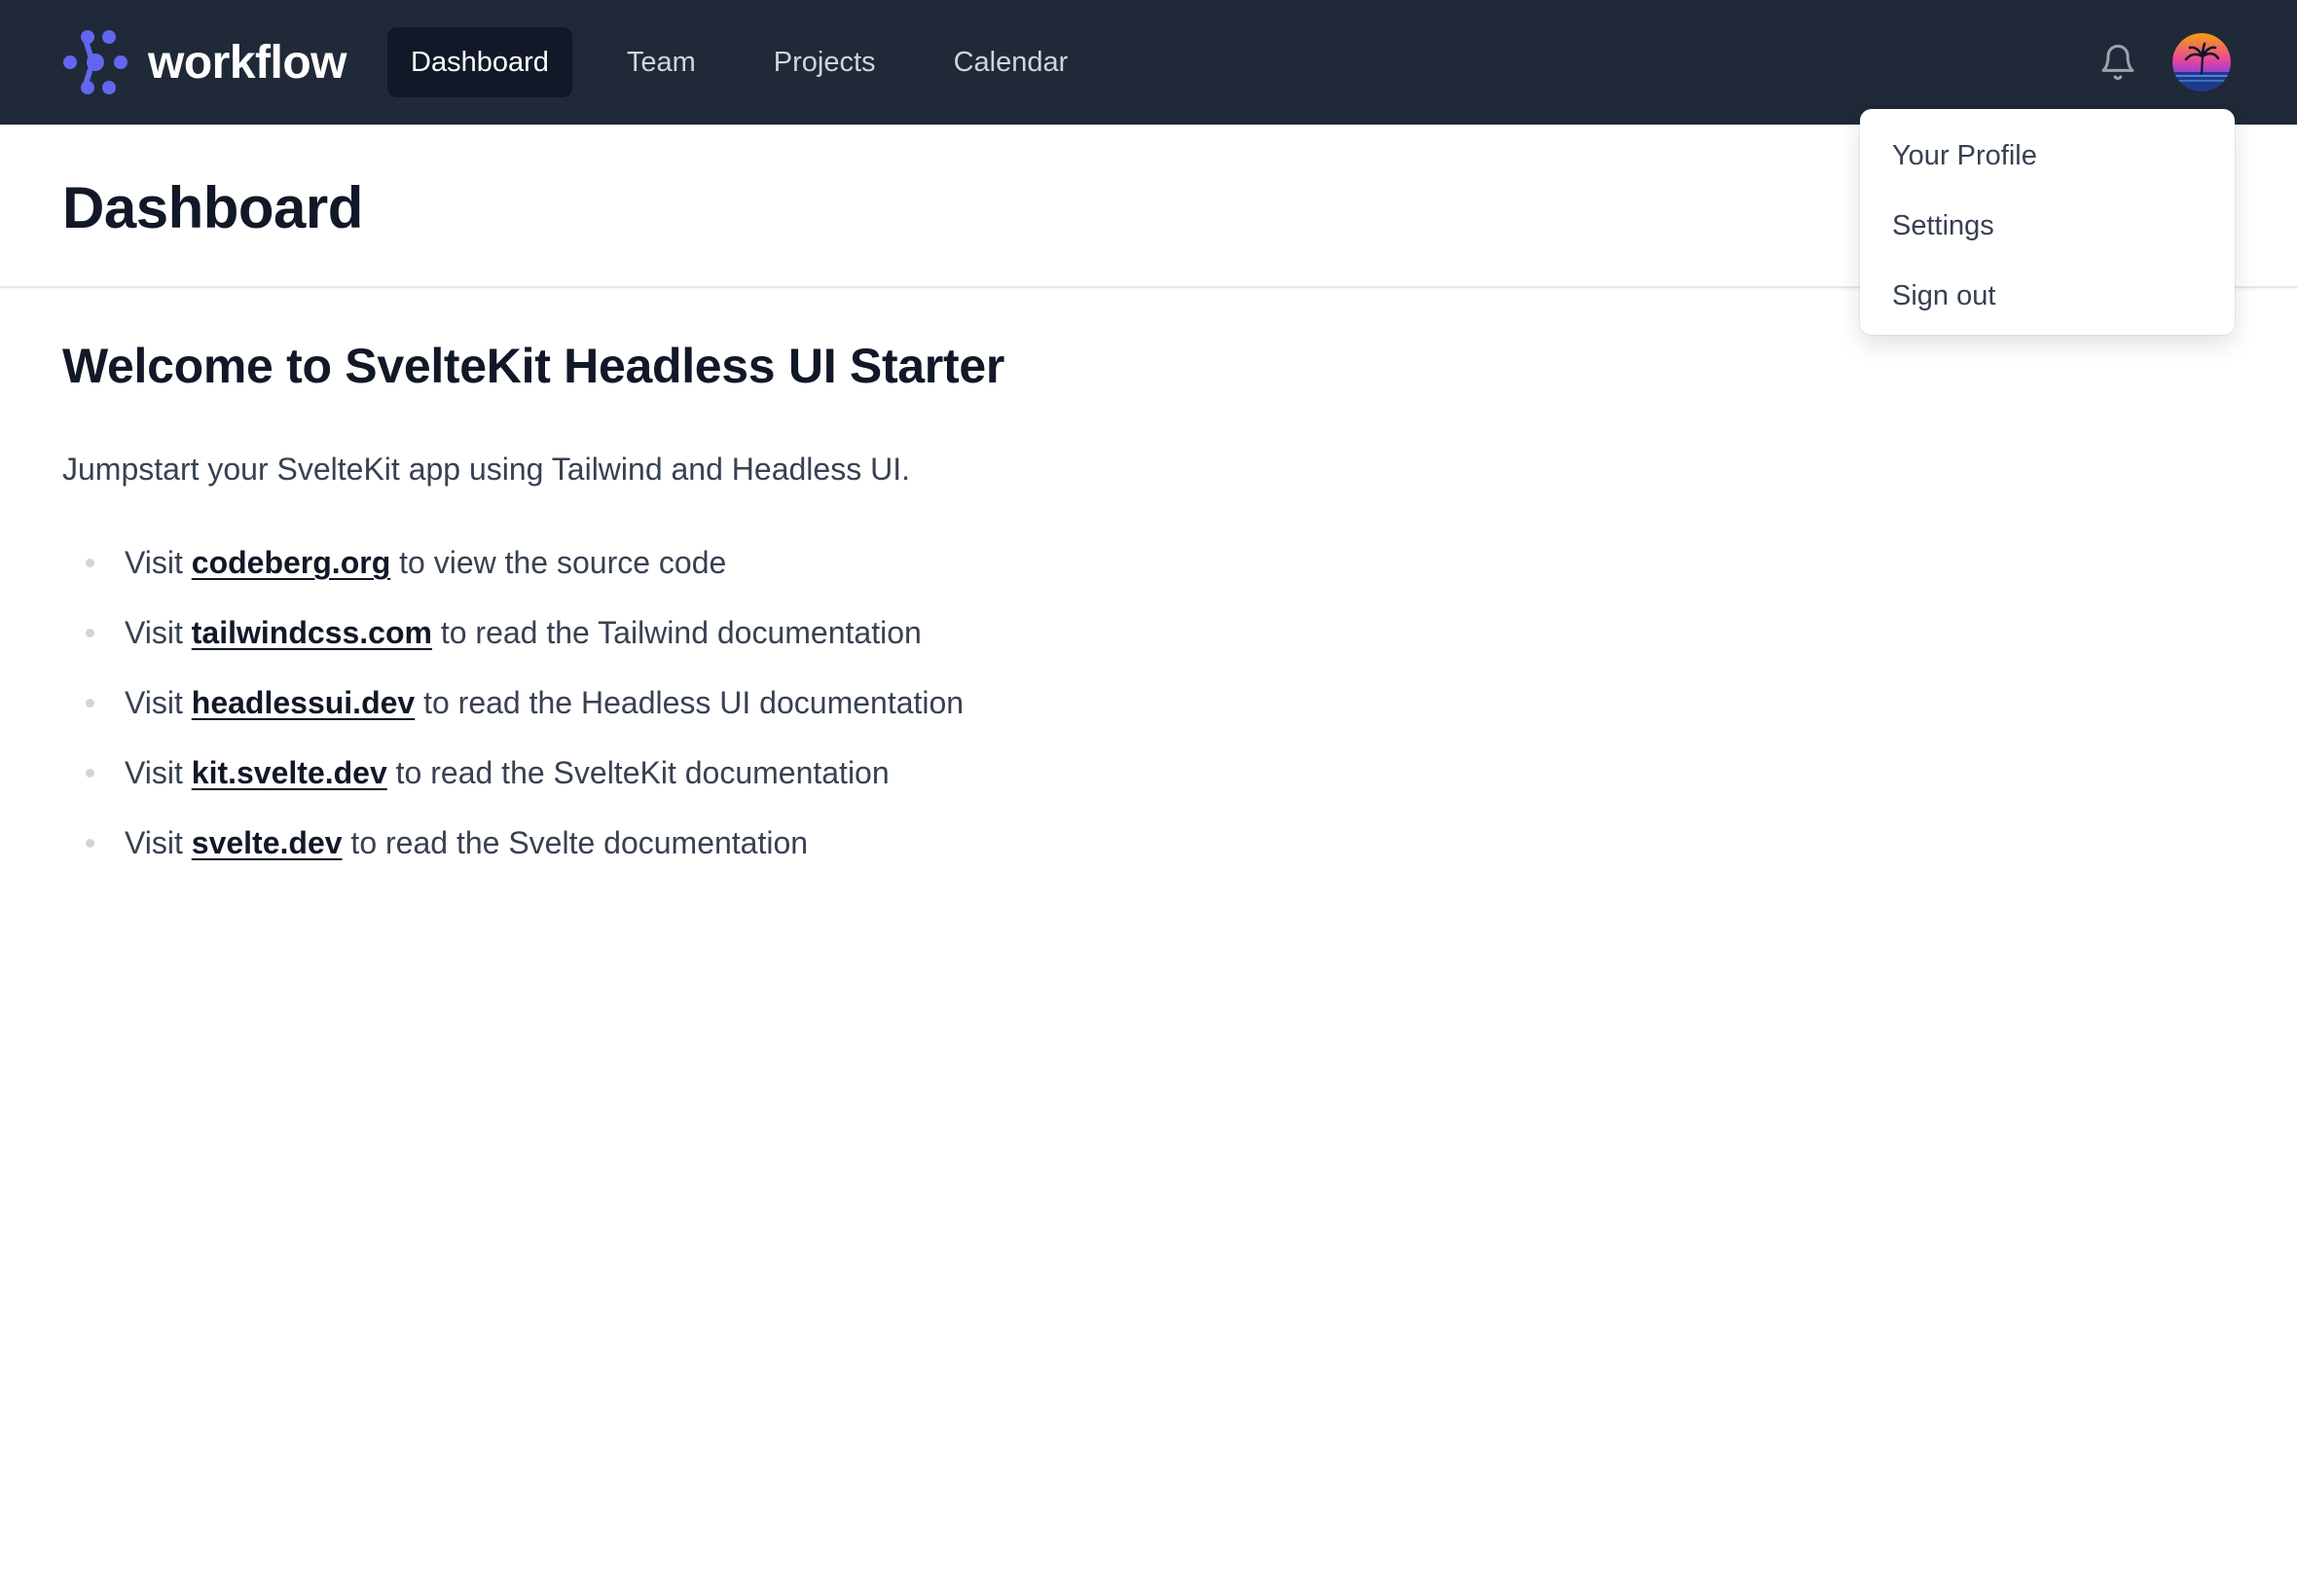 This screenshot has height=1596, width=2297. I want to click on brand-name: workflow, so click(247, 63).